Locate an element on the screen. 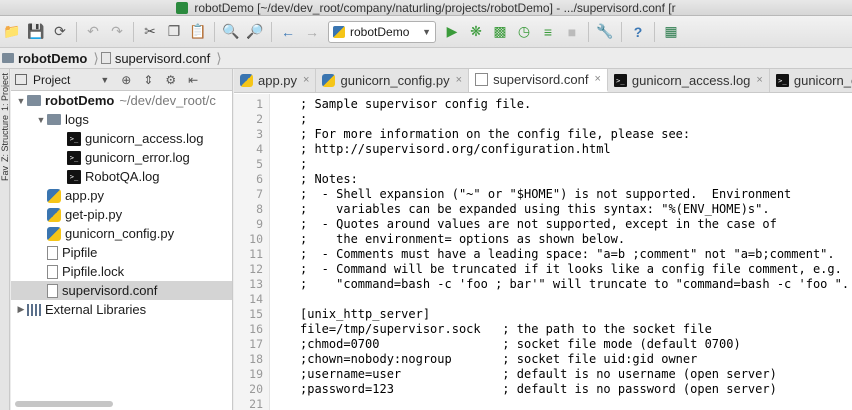 The height and width of the screenshot is (410, 852). chevron-down-icon: ▼ is located at coordinates (104, 80).